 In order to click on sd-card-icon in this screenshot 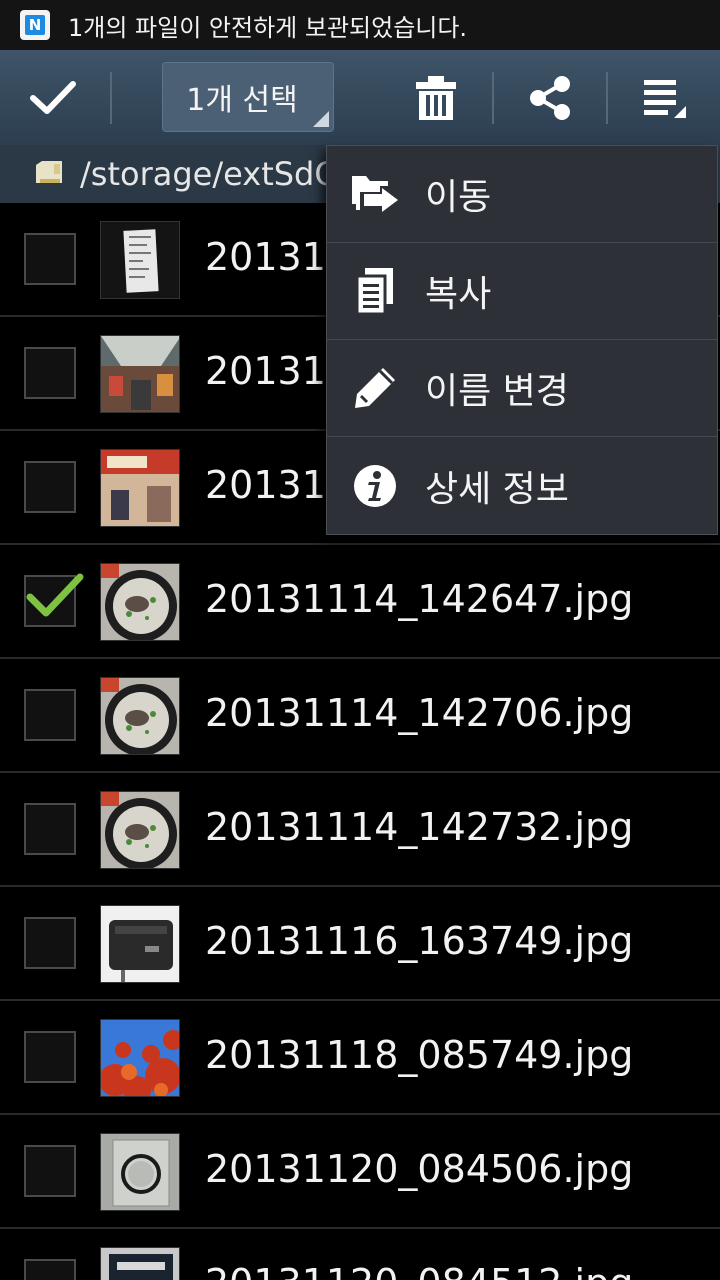, I will do `click(49, 172)`.